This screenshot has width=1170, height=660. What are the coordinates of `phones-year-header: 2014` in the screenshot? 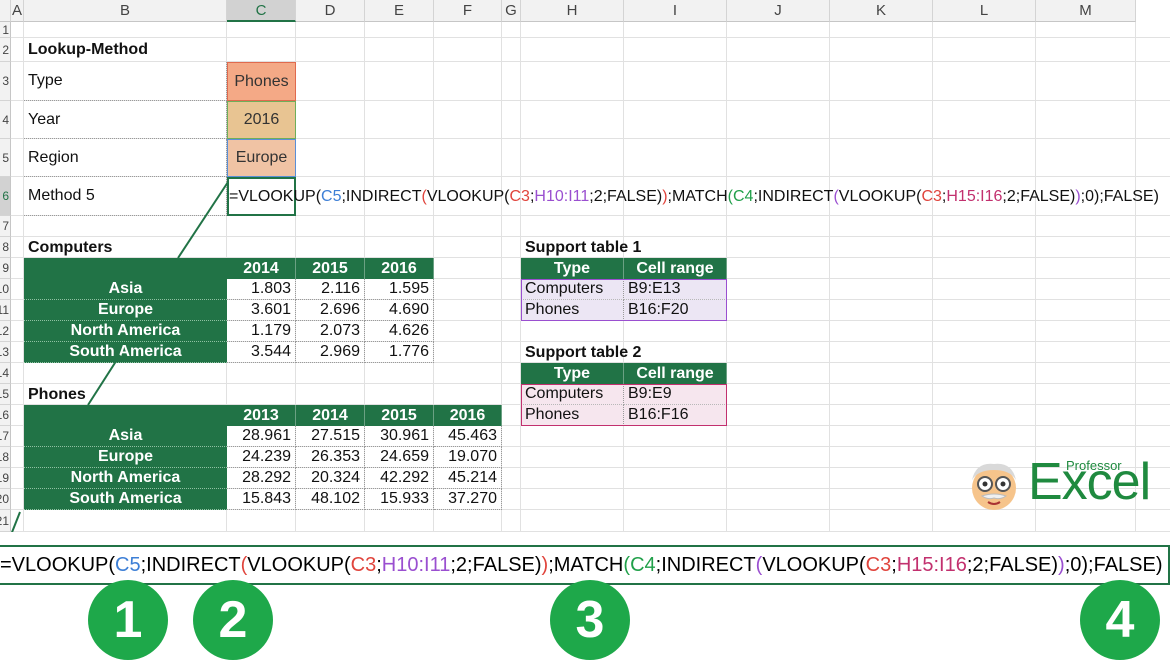 It's located at (330, 415).